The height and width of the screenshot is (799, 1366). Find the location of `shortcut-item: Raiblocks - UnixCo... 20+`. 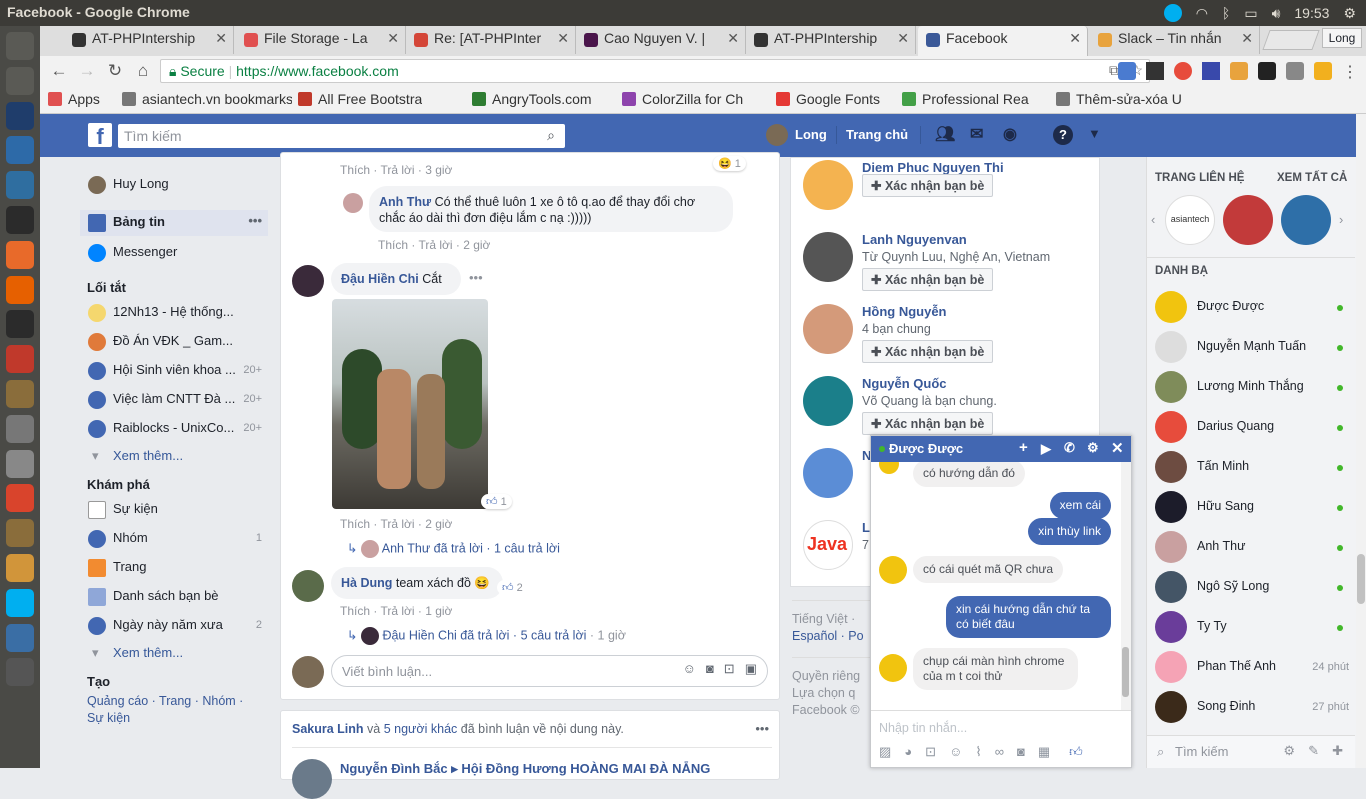

shortcut-item: Raiblocks - UnixCo... 20+ is located at coordinates (174, 429).